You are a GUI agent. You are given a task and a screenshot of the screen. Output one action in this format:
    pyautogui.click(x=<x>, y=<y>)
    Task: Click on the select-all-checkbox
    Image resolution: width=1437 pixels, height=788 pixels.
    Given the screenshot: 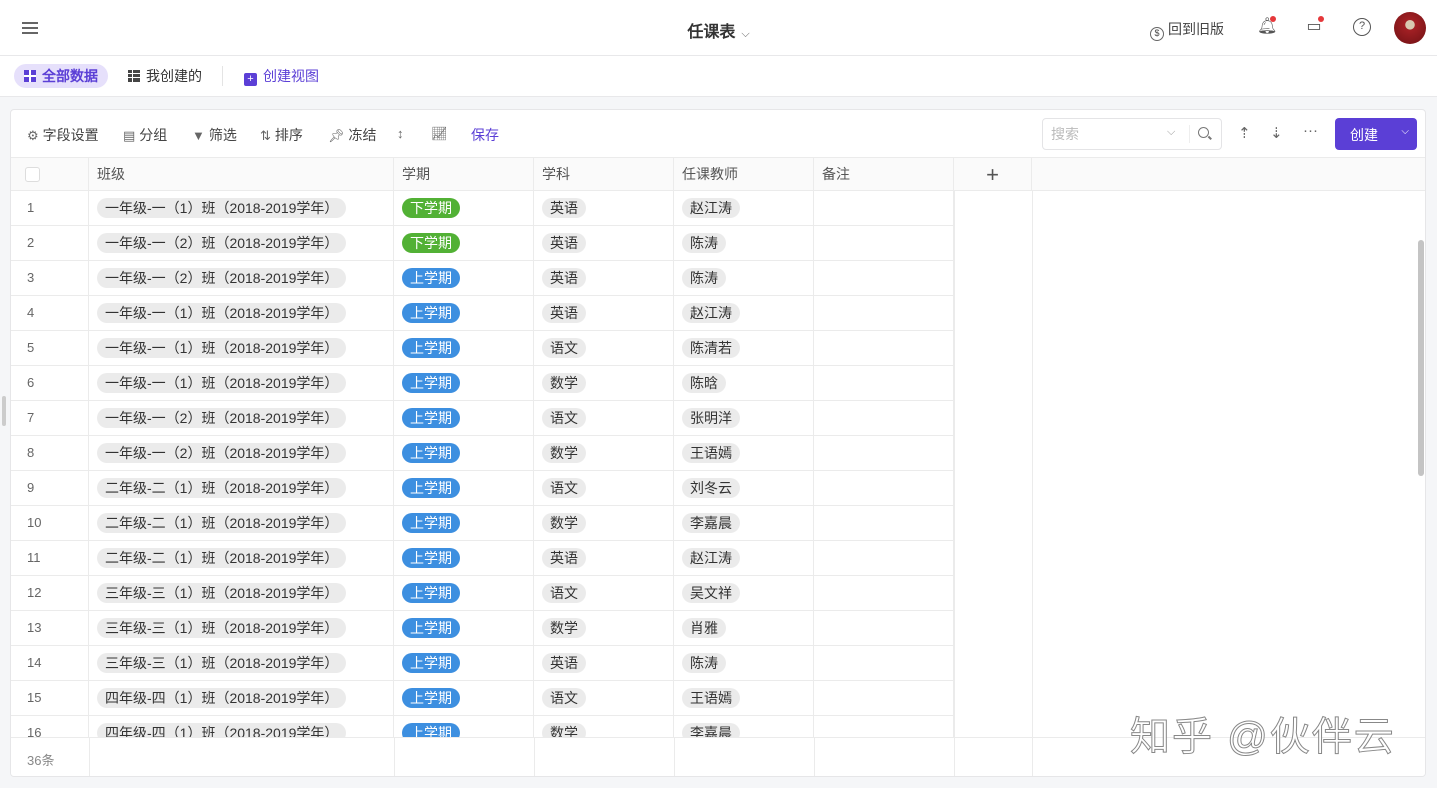 What is the action you would take?
    pyautogui.click(x=32, y=174)
    